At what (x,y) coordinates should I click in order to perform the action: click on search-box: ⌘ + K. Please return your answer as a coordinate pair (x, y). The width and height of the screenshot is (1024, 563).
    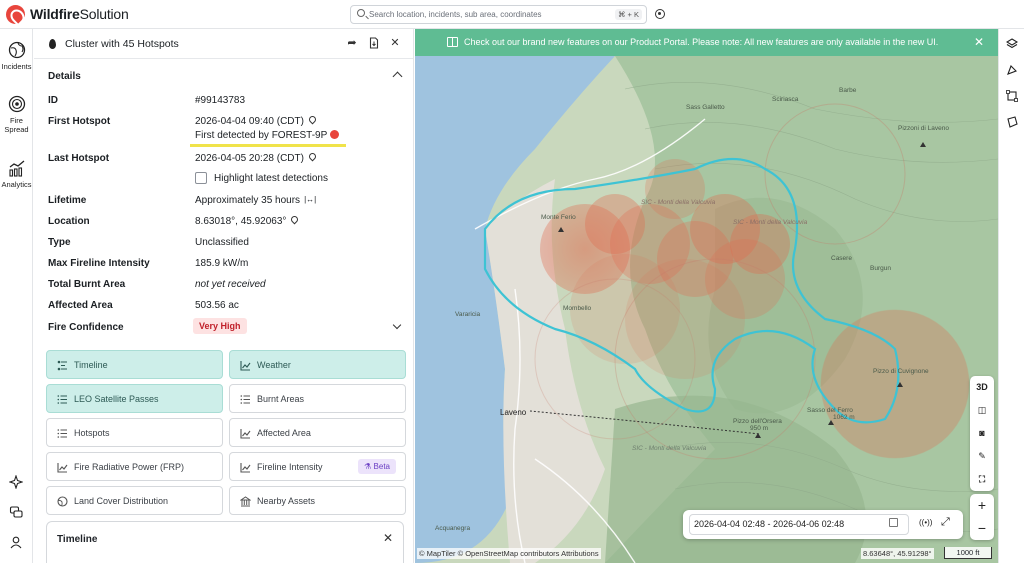
    Looking at the image, I should click on (498, 14).